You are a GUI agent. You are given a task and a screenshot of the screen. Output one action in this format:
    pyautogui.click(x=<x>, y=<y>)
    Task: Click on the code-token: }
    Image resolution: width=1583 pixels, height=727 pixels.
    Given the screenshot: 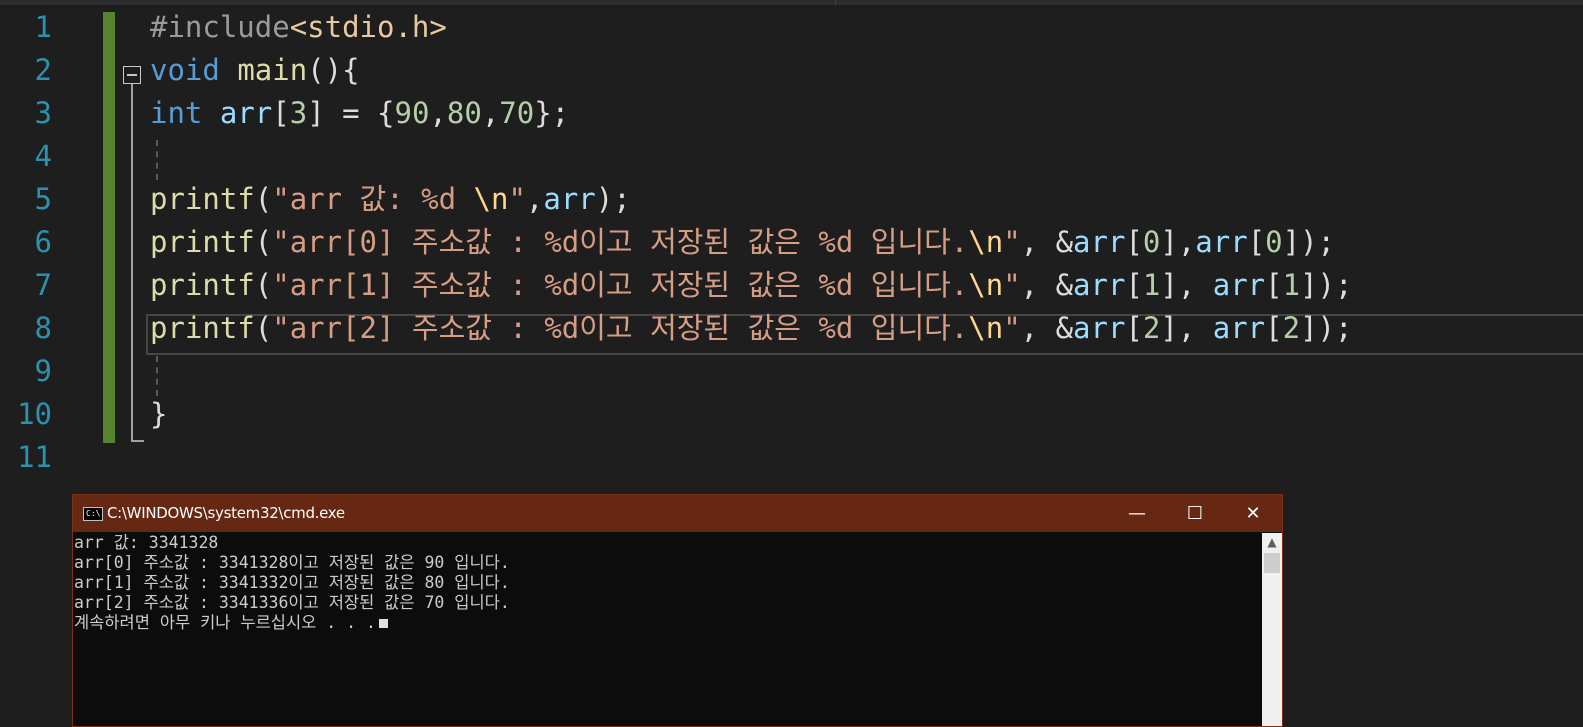 What is the action you would take?
    pyautogui.click(x=159, y=414)
    